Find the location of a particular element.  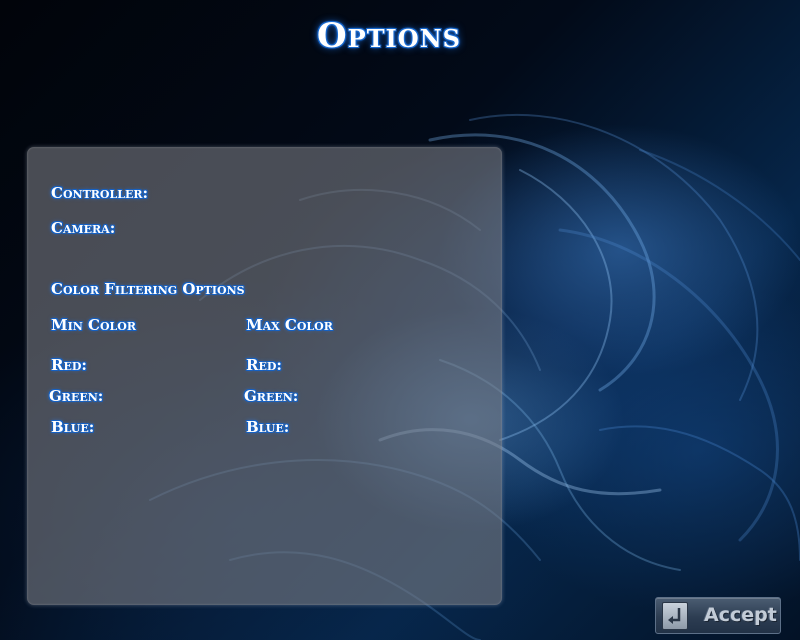

accept-button: Accept is located at coordinates (718, 615).